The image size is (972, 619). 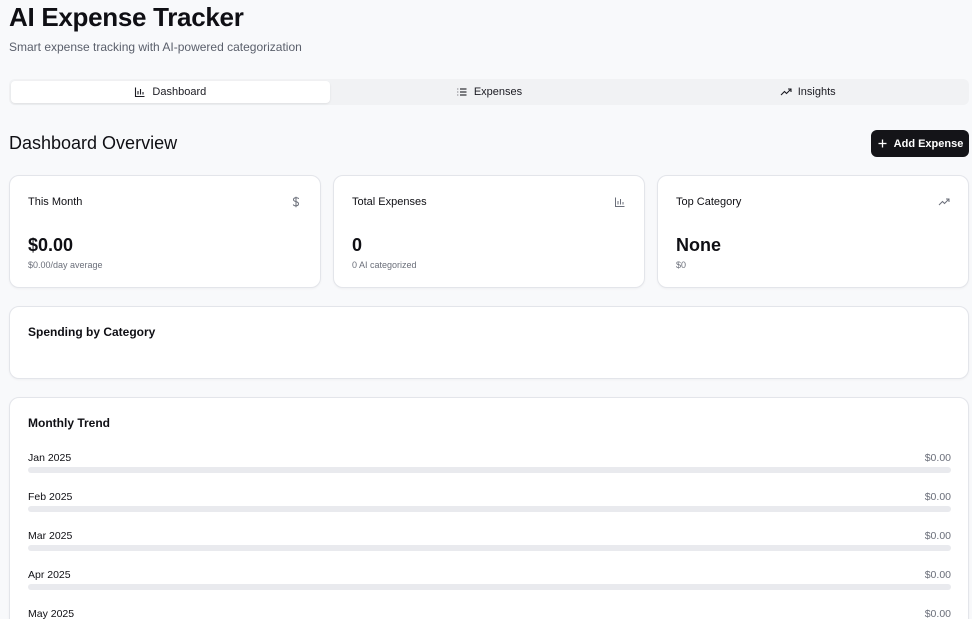 What do you see at coordinates (296, 202) in the screenshot?
I see `dollar-icon` at bounding box center [296, 202].